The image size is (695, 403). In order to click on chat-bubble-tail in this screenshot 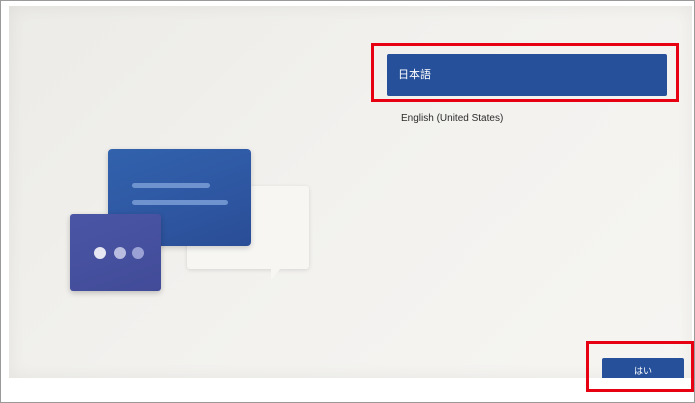, I will do `click(276, 274)`.